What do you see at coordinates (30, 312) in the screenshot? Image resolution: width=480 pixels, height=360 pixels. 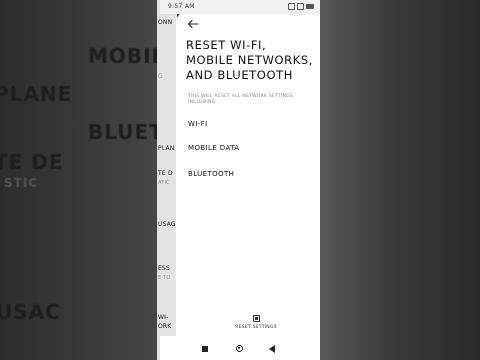 I see `bg-text-usac: USAC` at bounding box center [30, 312].